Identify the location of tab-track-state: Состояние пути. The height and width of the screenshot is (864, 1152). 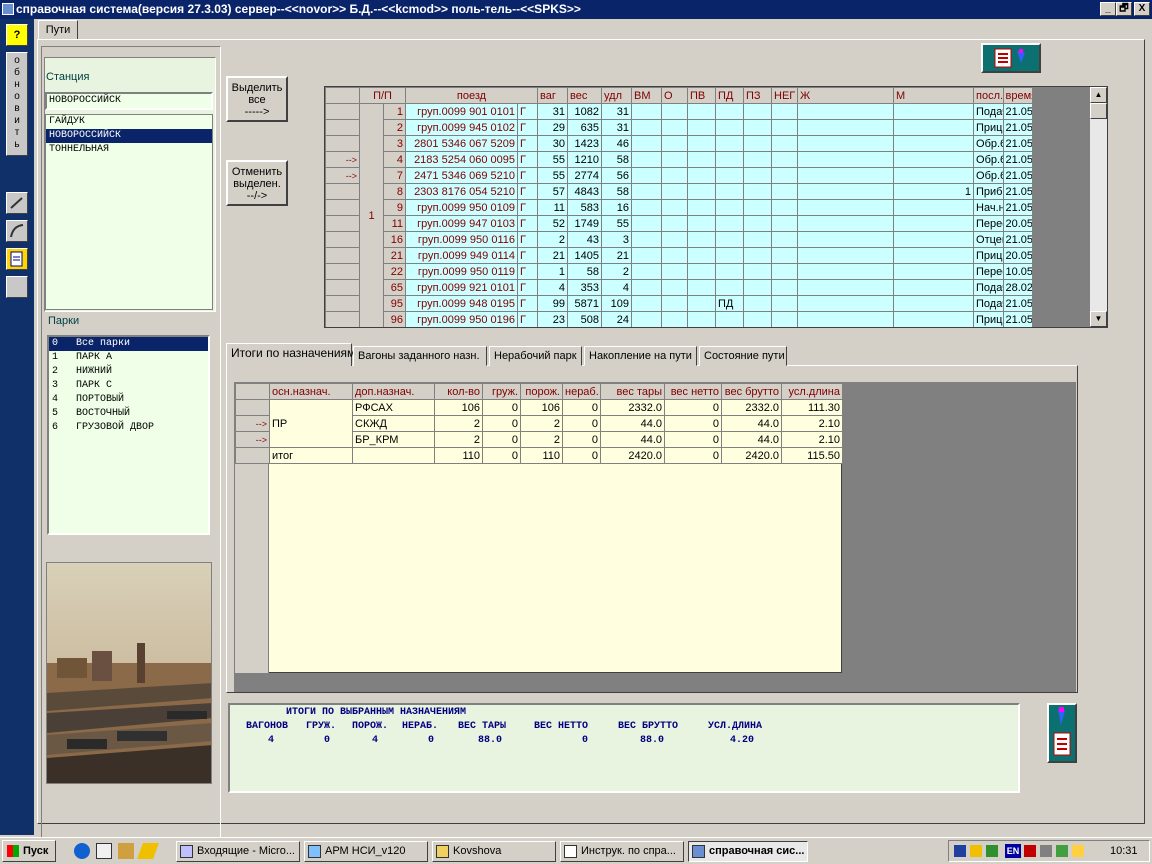
(743, 356).